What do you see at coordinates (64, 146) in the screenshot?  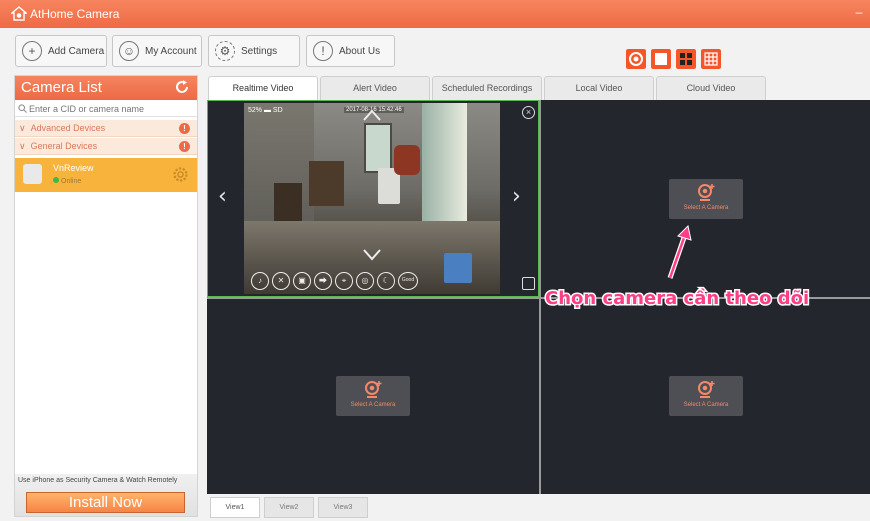 I see `group-label: General Devices` at bounding box center [64, 146].